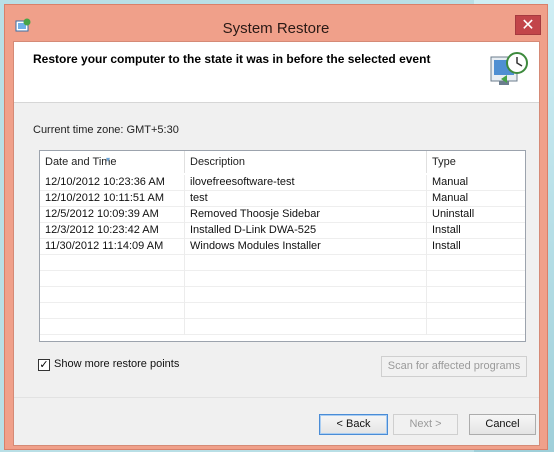  I want to click on close-button: ✕, so click(528, 25).